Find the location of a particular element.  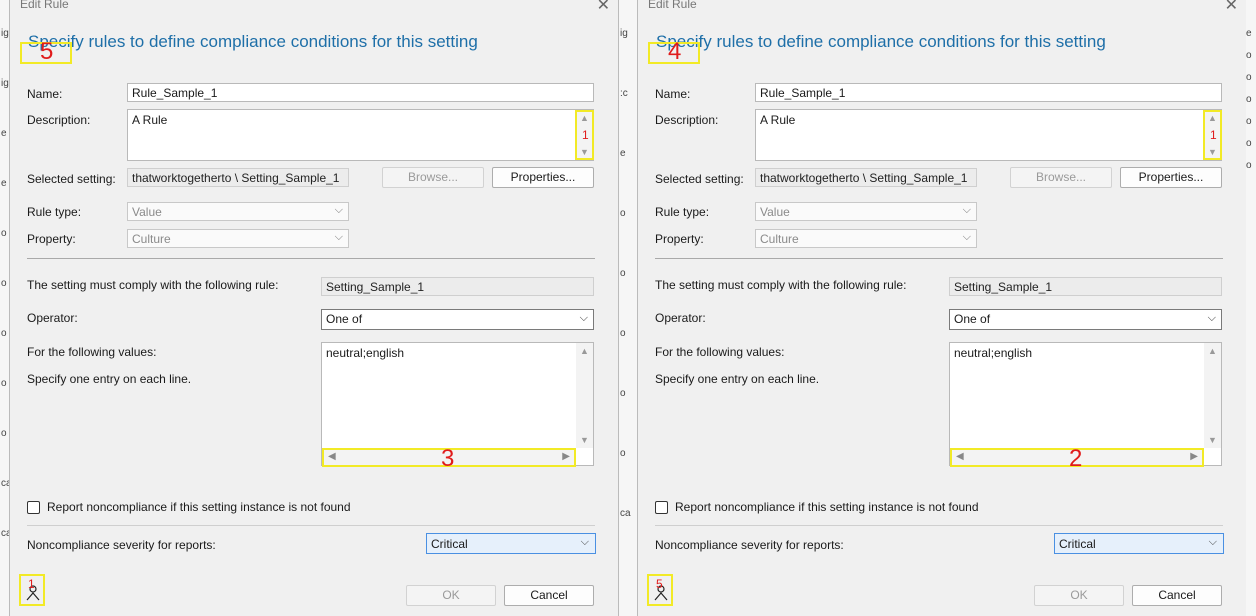

annotation-number-footer: 1 is located at coordinates (31, 584).